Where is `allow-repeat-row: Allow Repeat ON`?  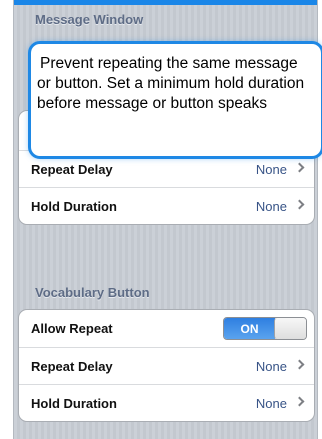 allow-repeat-row: Allow Repeat ON is located at coordinates (166, 328).